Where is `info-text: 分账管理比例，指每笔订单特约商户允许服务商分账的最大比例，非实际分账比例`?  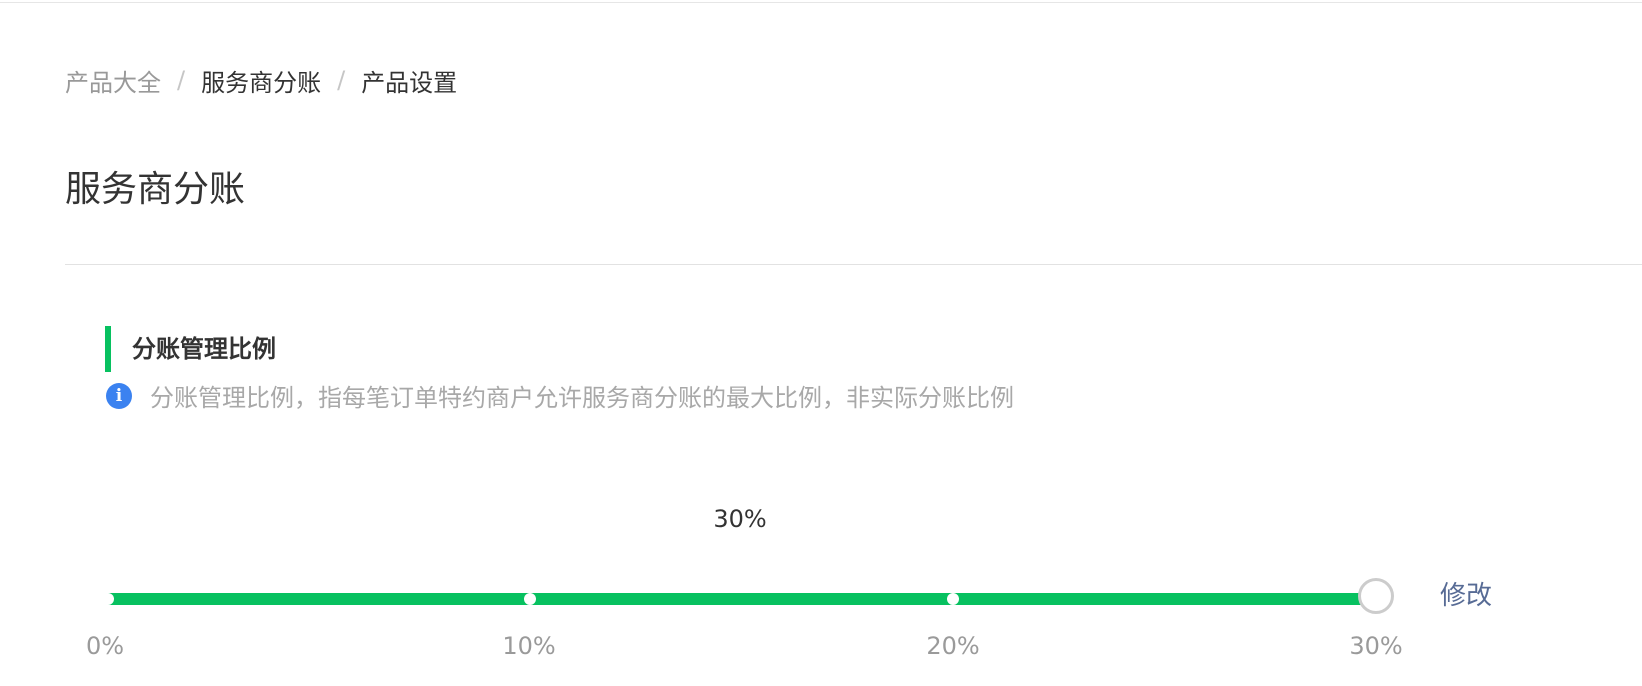
info-text: 分账管理比例，指每笔订单特约商户允许服务商分账的最大比例，非实际分账比例 is located at coordinates (582, 398).